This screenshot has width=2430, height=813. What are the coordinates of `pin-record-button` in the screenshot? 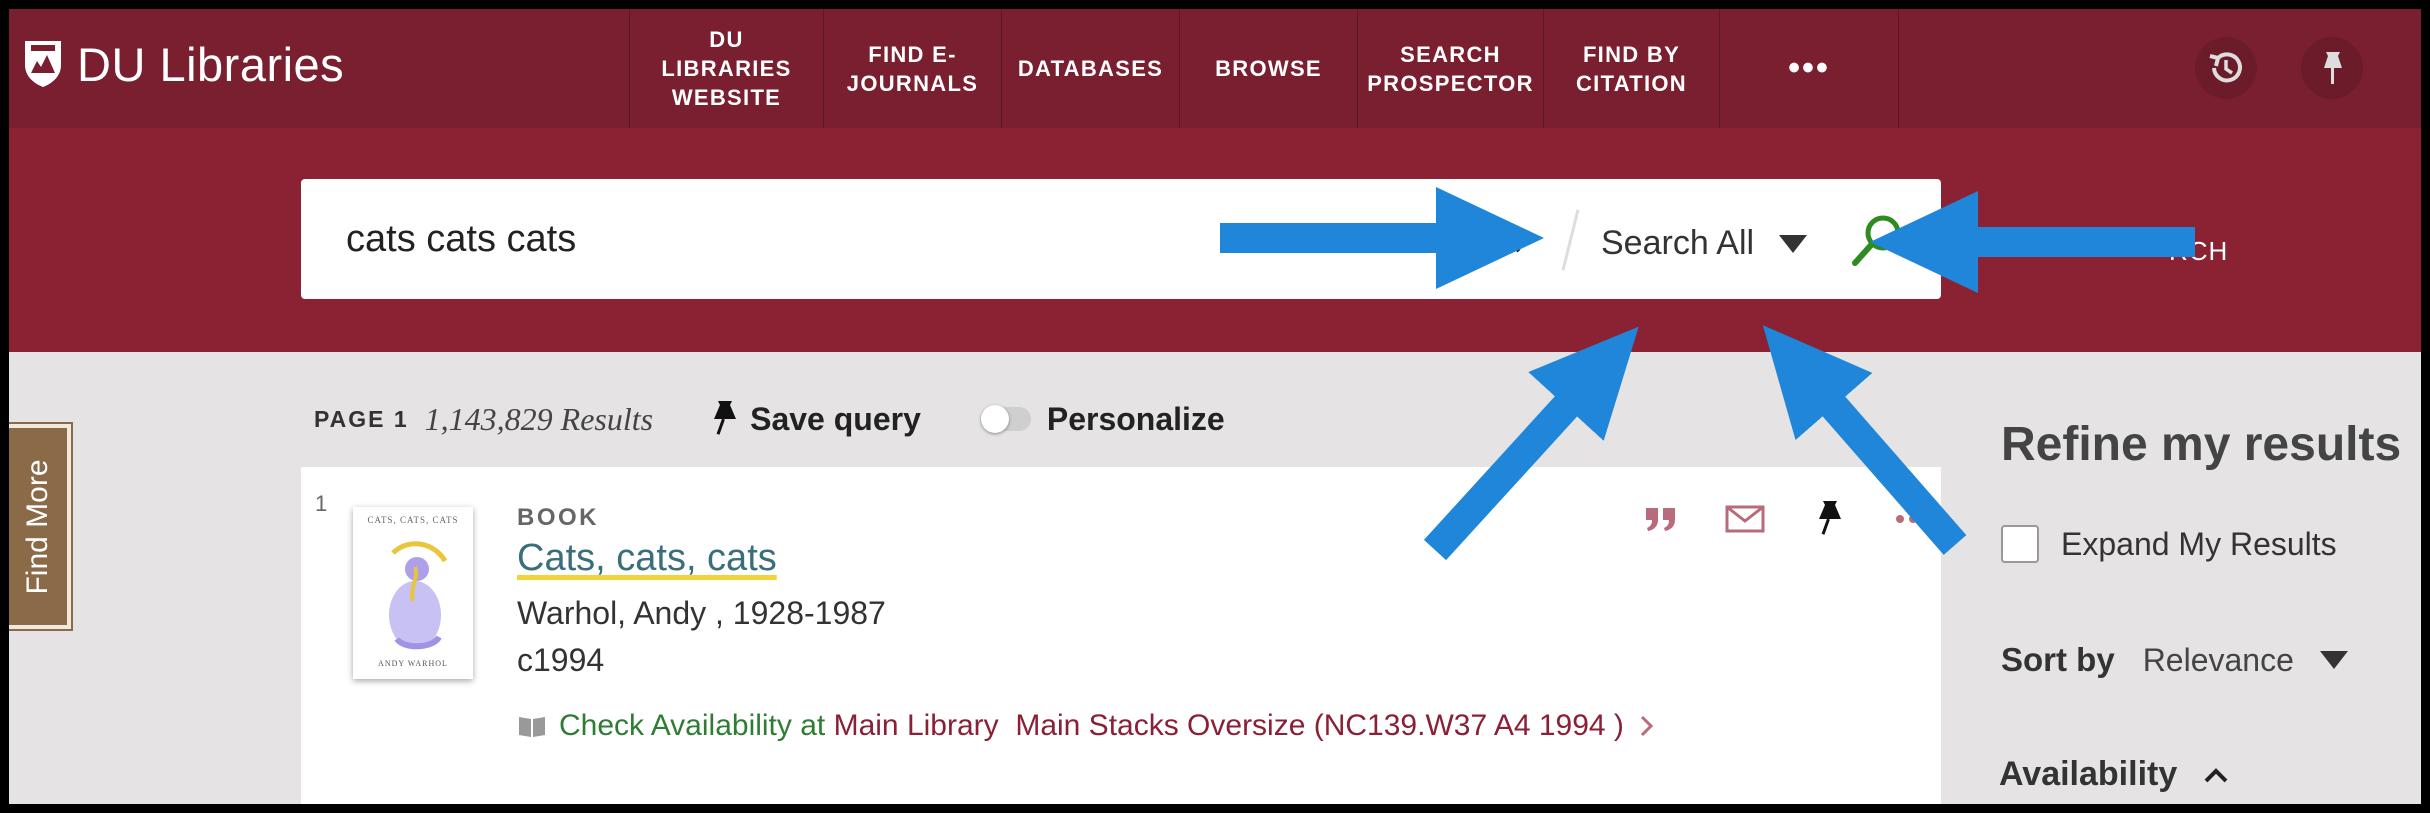 It's located at (1829, 519).